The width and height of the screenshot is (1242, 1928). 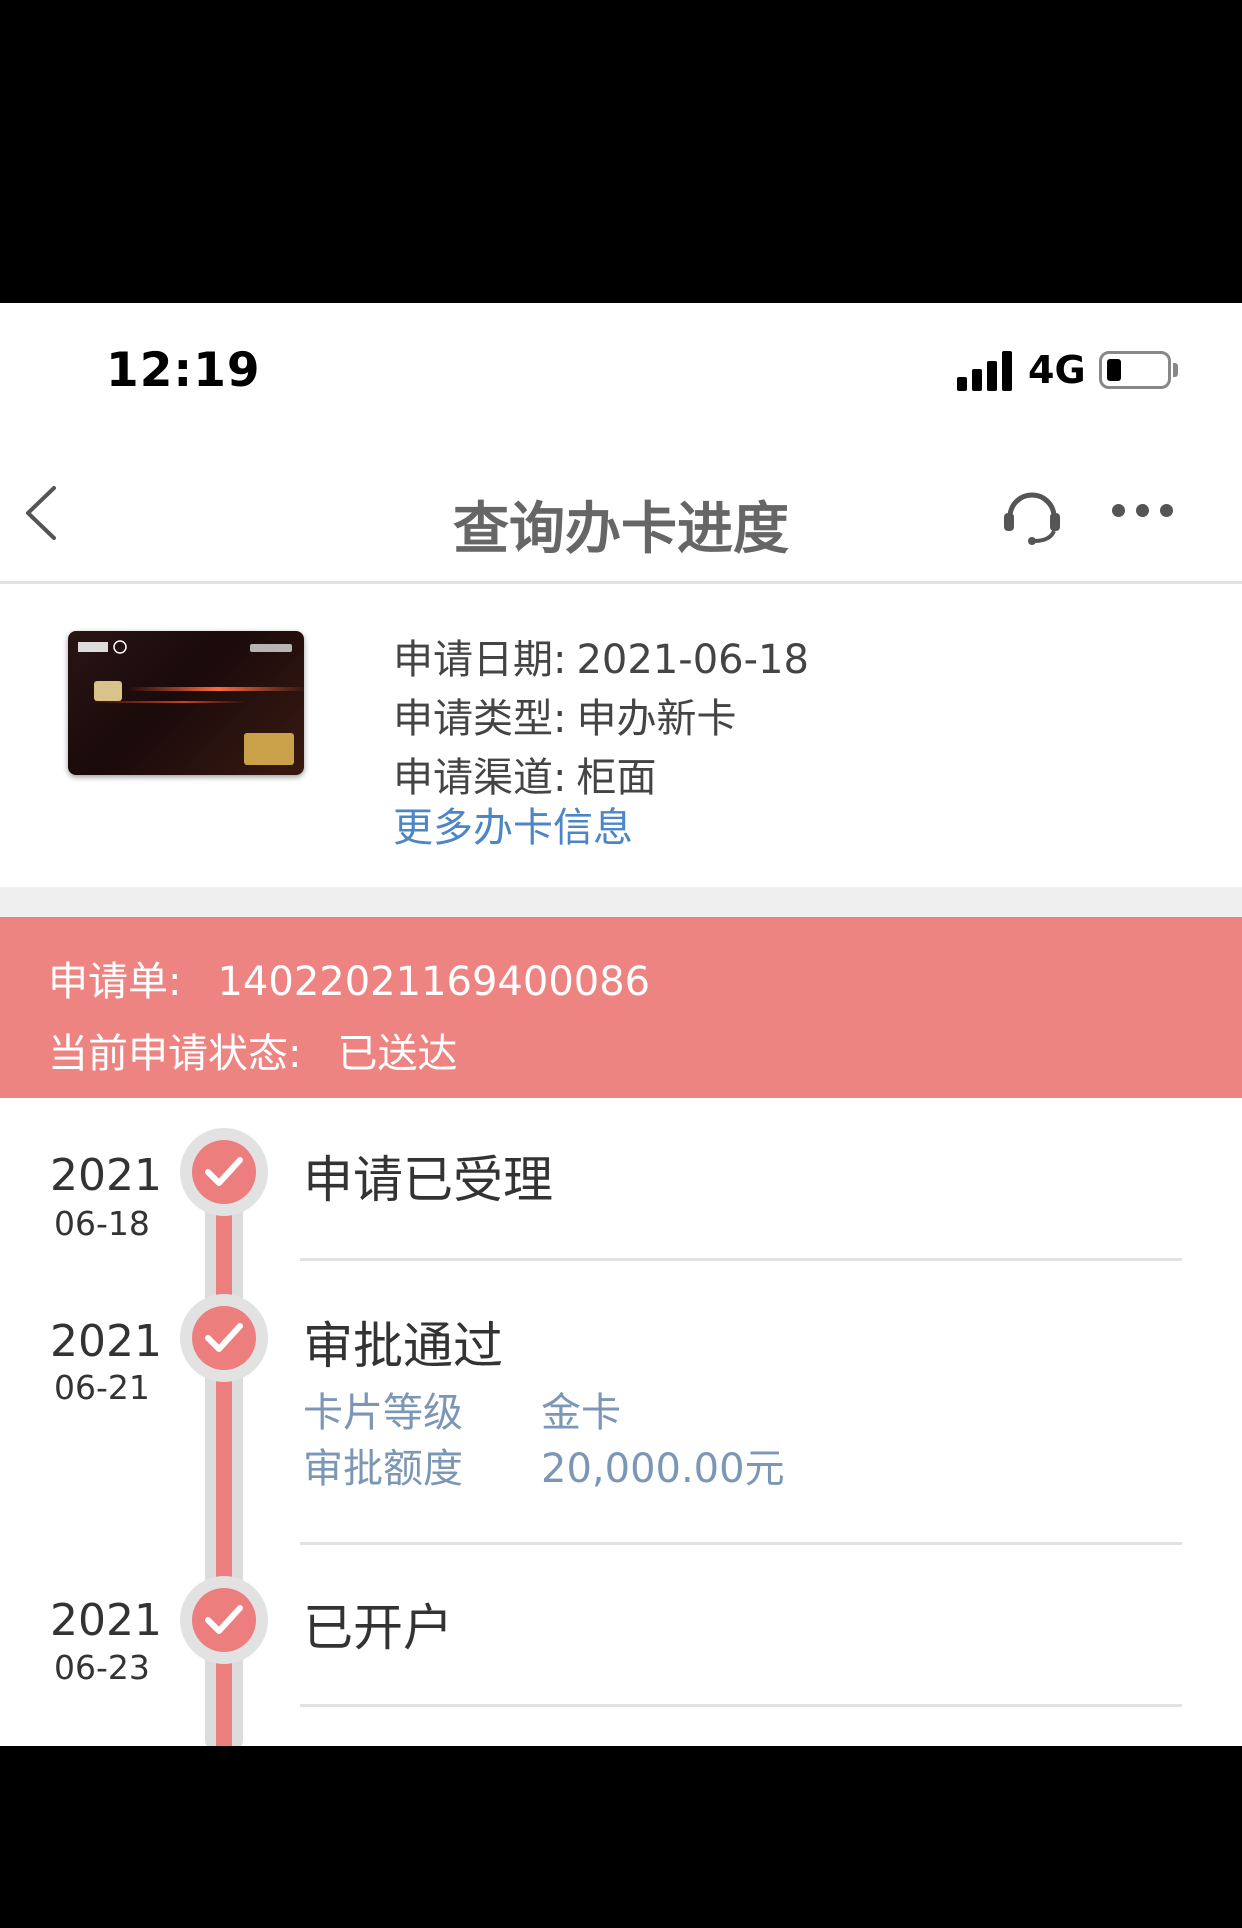 I want to click on status-time: 12:19, so click(x=183, y=370).